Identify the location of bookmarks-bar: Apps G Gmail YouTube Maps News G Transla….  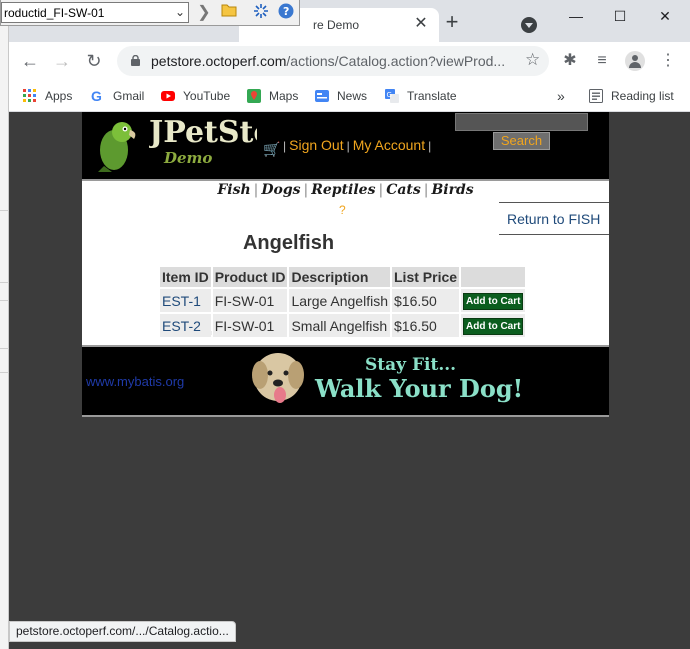
(349, 96).